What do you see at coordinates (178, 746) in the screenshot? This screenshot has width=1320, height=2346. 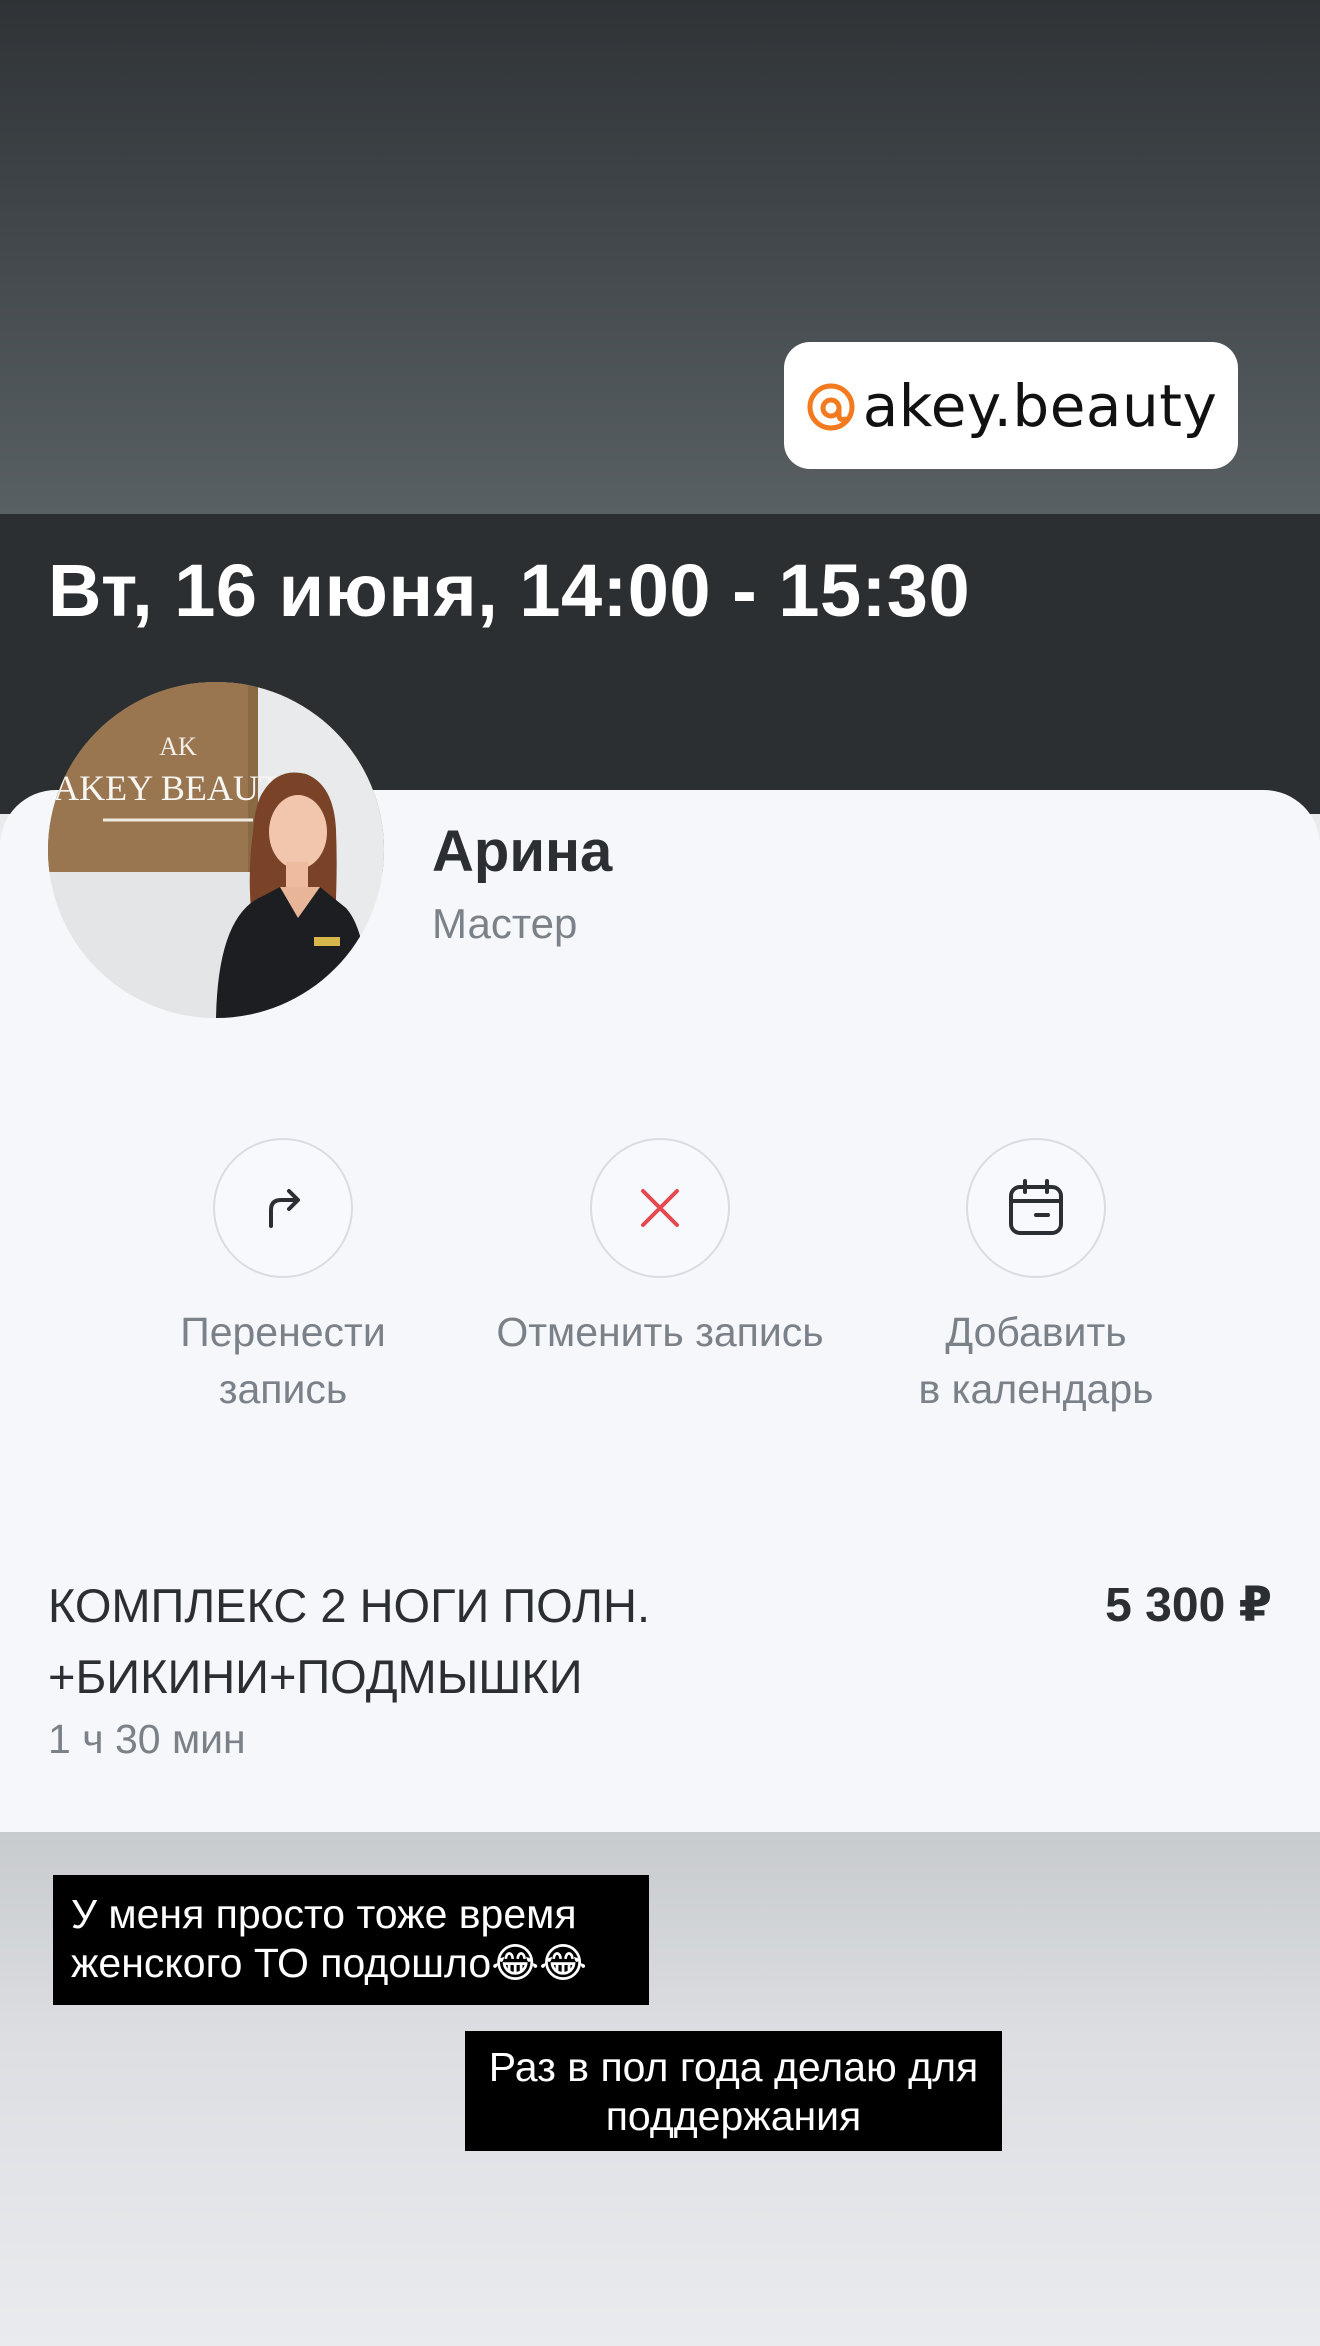 I see `svg-text: AK` at bounding box center [178, 746].